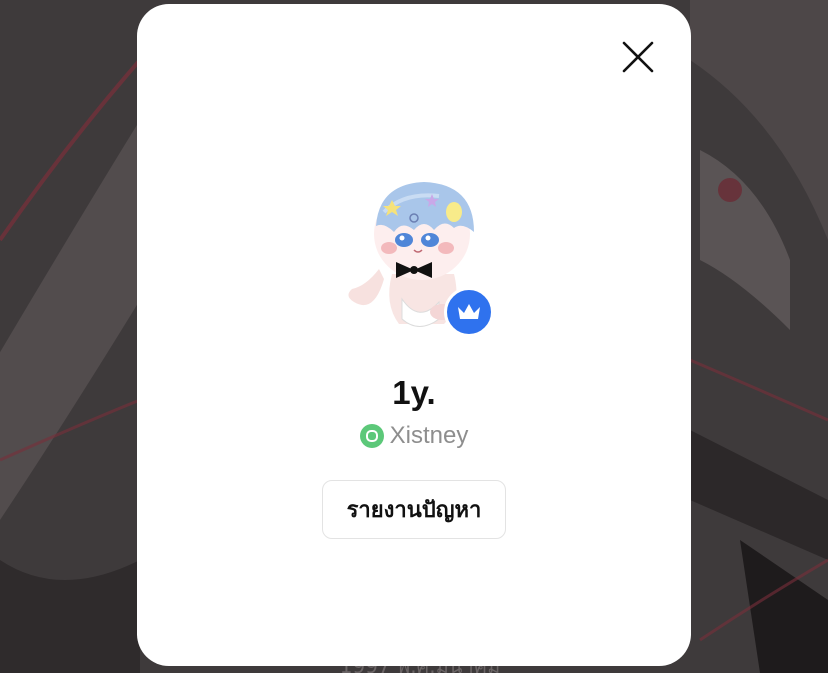  What do you see at coordinates (414, 509) in the screenshot?
I see `report-problem-button: รายงานปัญหา` at bounding box center [414, 509].